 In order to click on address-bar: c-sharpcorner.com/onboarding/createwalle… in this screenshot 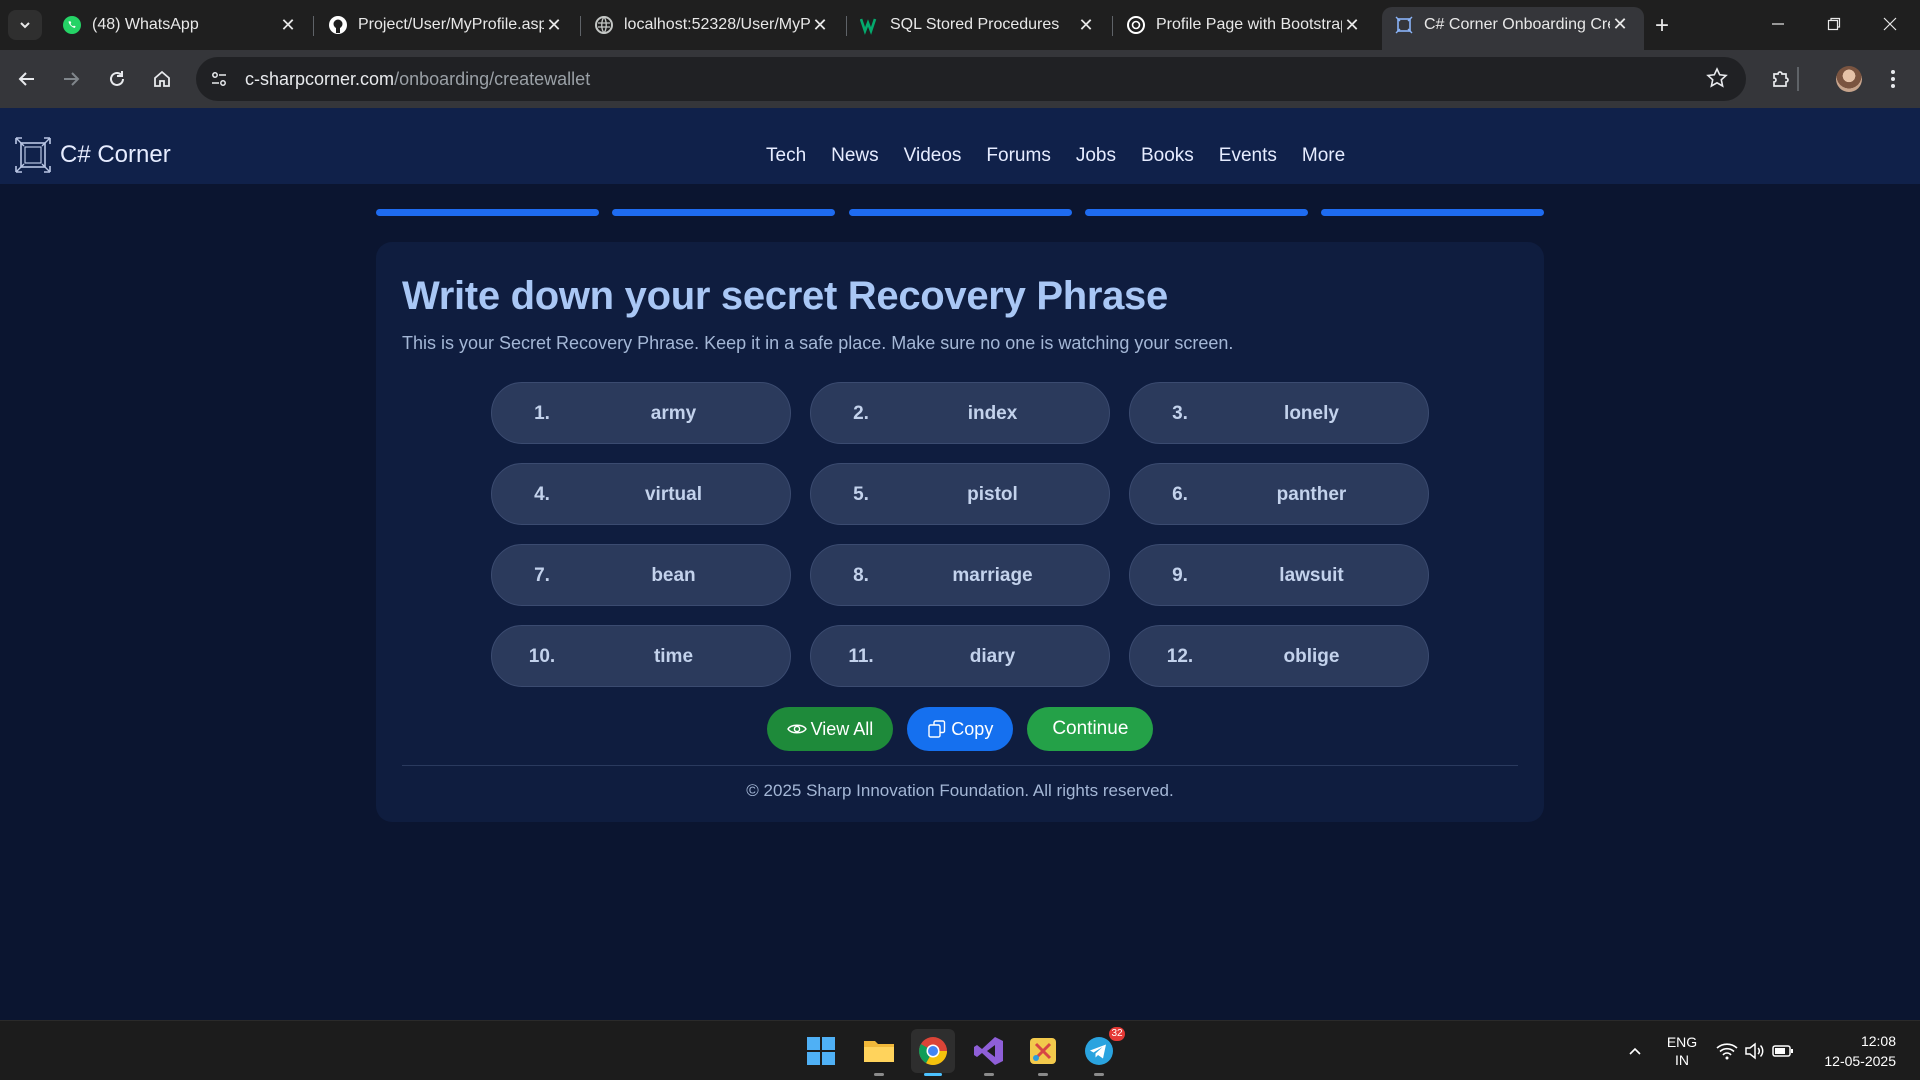, I will do `click(971, 79)`.